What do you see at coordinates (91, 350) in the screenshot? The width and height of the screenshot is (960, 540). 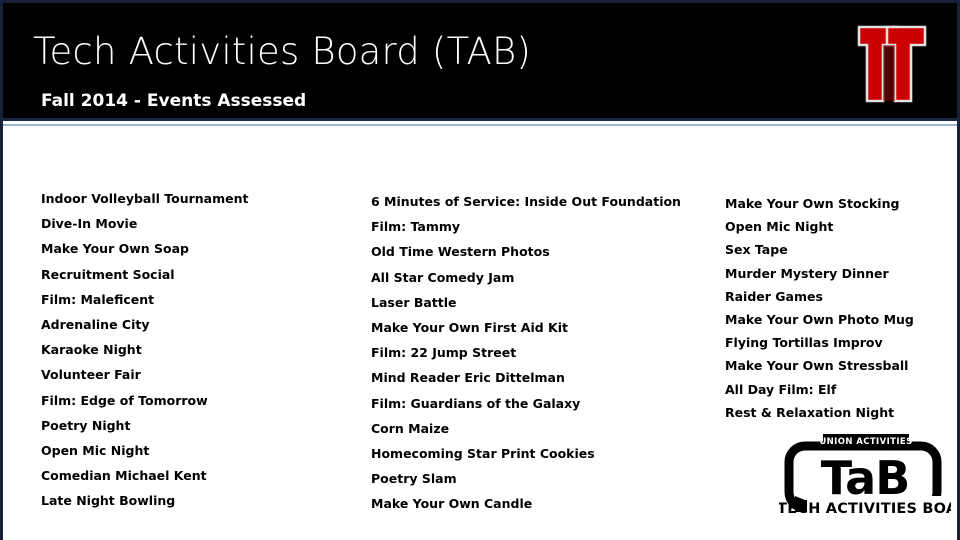 I see `list-item: Karaoke Night` at bounding box center [91, 350].